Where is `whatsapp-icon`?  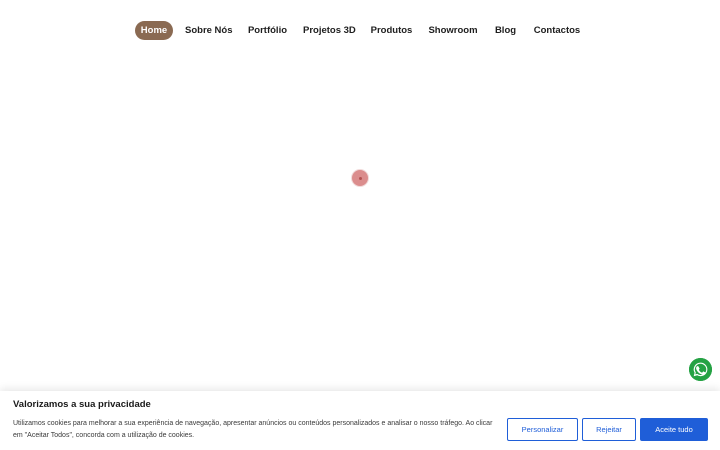 whatsapp-icon is located at coordinates (700, 369).